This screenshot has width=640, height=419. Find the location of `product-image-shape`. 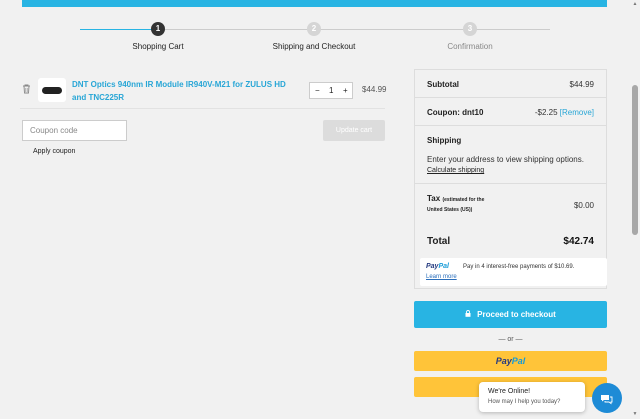

product-image-shape is located at coordinates (52, 90).